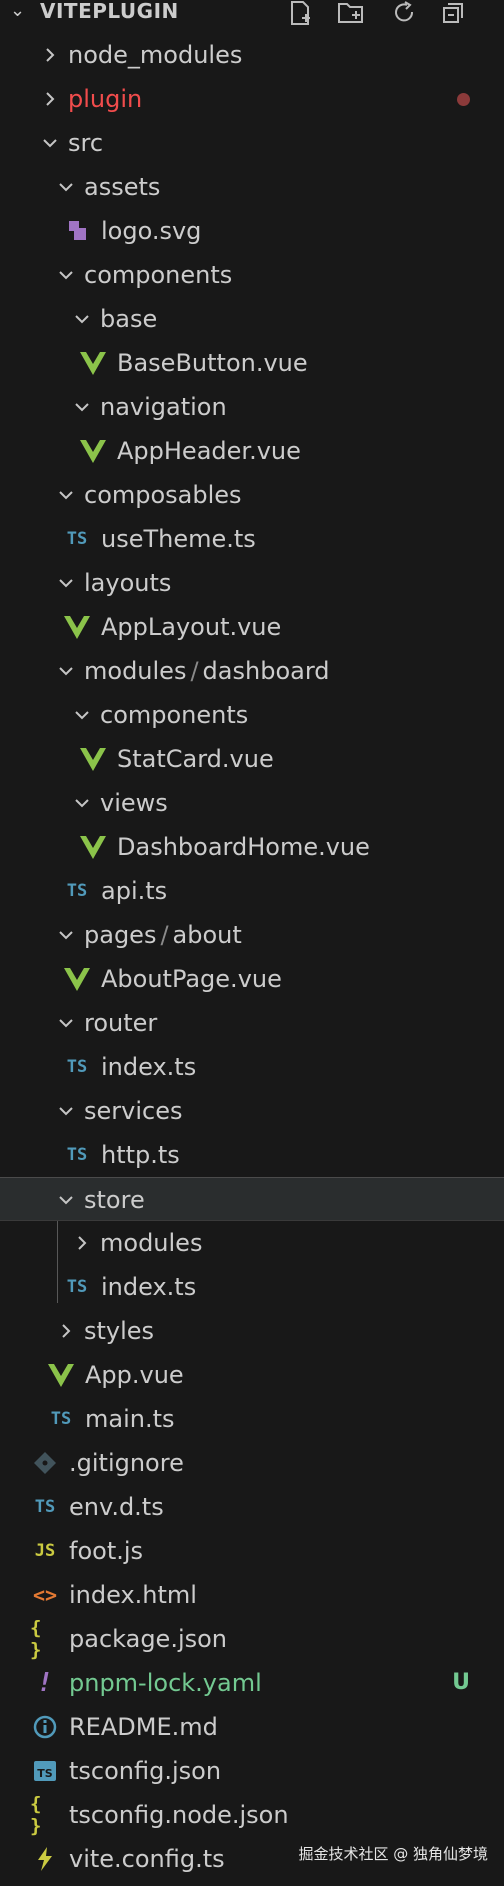 The width and height of the screenshot is (504, 1886). Describe the element at coordinates (252, 1111) in the screenshot. I see `folder-services: services` at that location.